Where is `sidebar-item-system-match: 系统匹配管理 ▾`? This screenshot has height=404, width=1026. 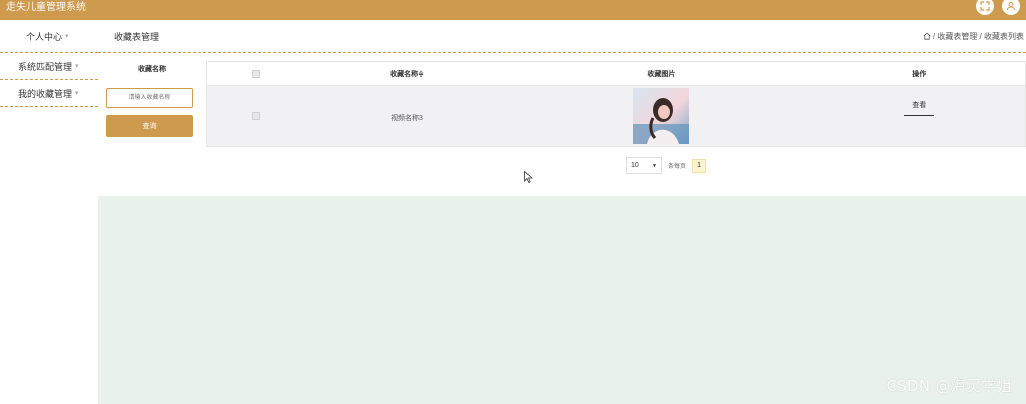 sidebar-item-system-match: 系统匹配管理 ▾ is located at coordinates (49, 66).